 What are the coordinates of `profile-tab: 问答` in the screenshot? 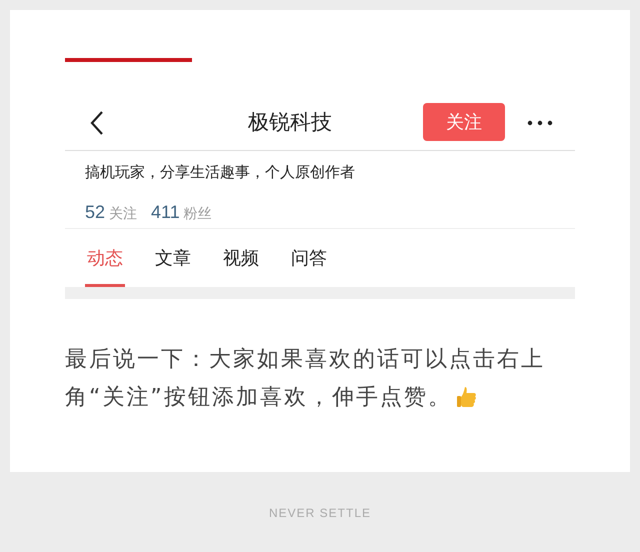 It's located at (309, 258).